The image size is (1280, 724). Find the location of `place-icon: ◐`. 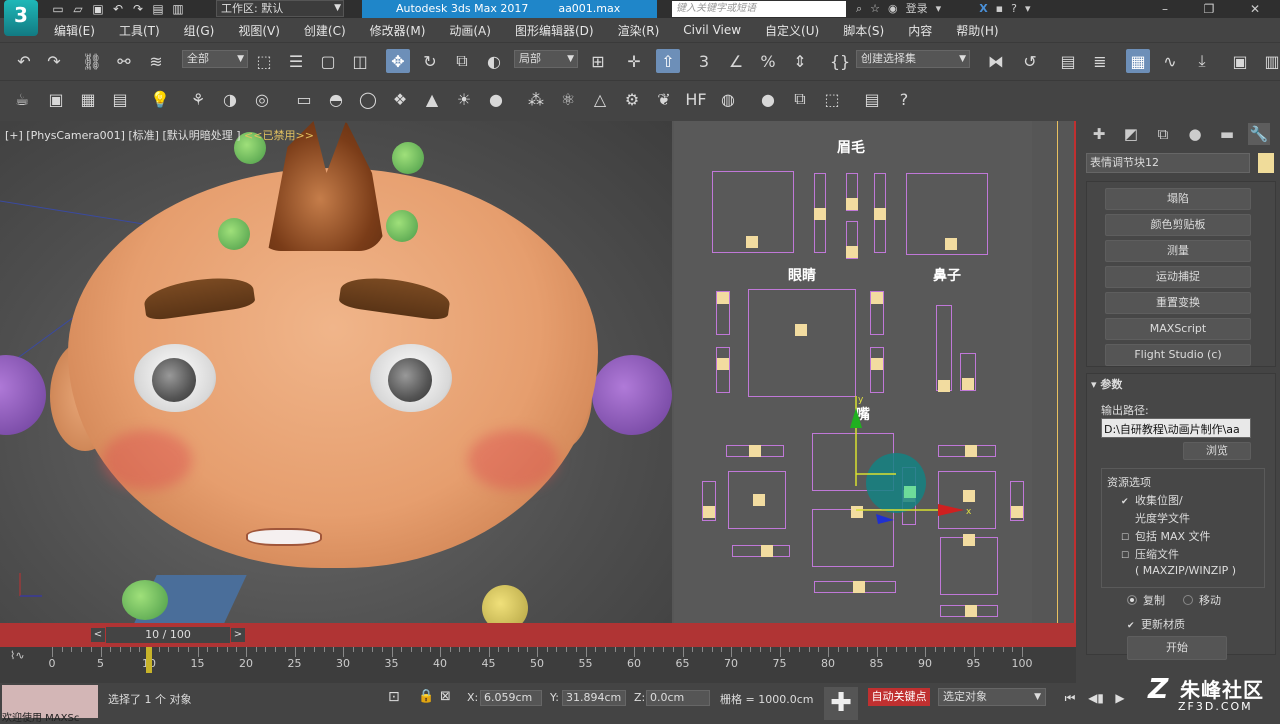

place-icon: ◐ is located at coordinates (494, 61).